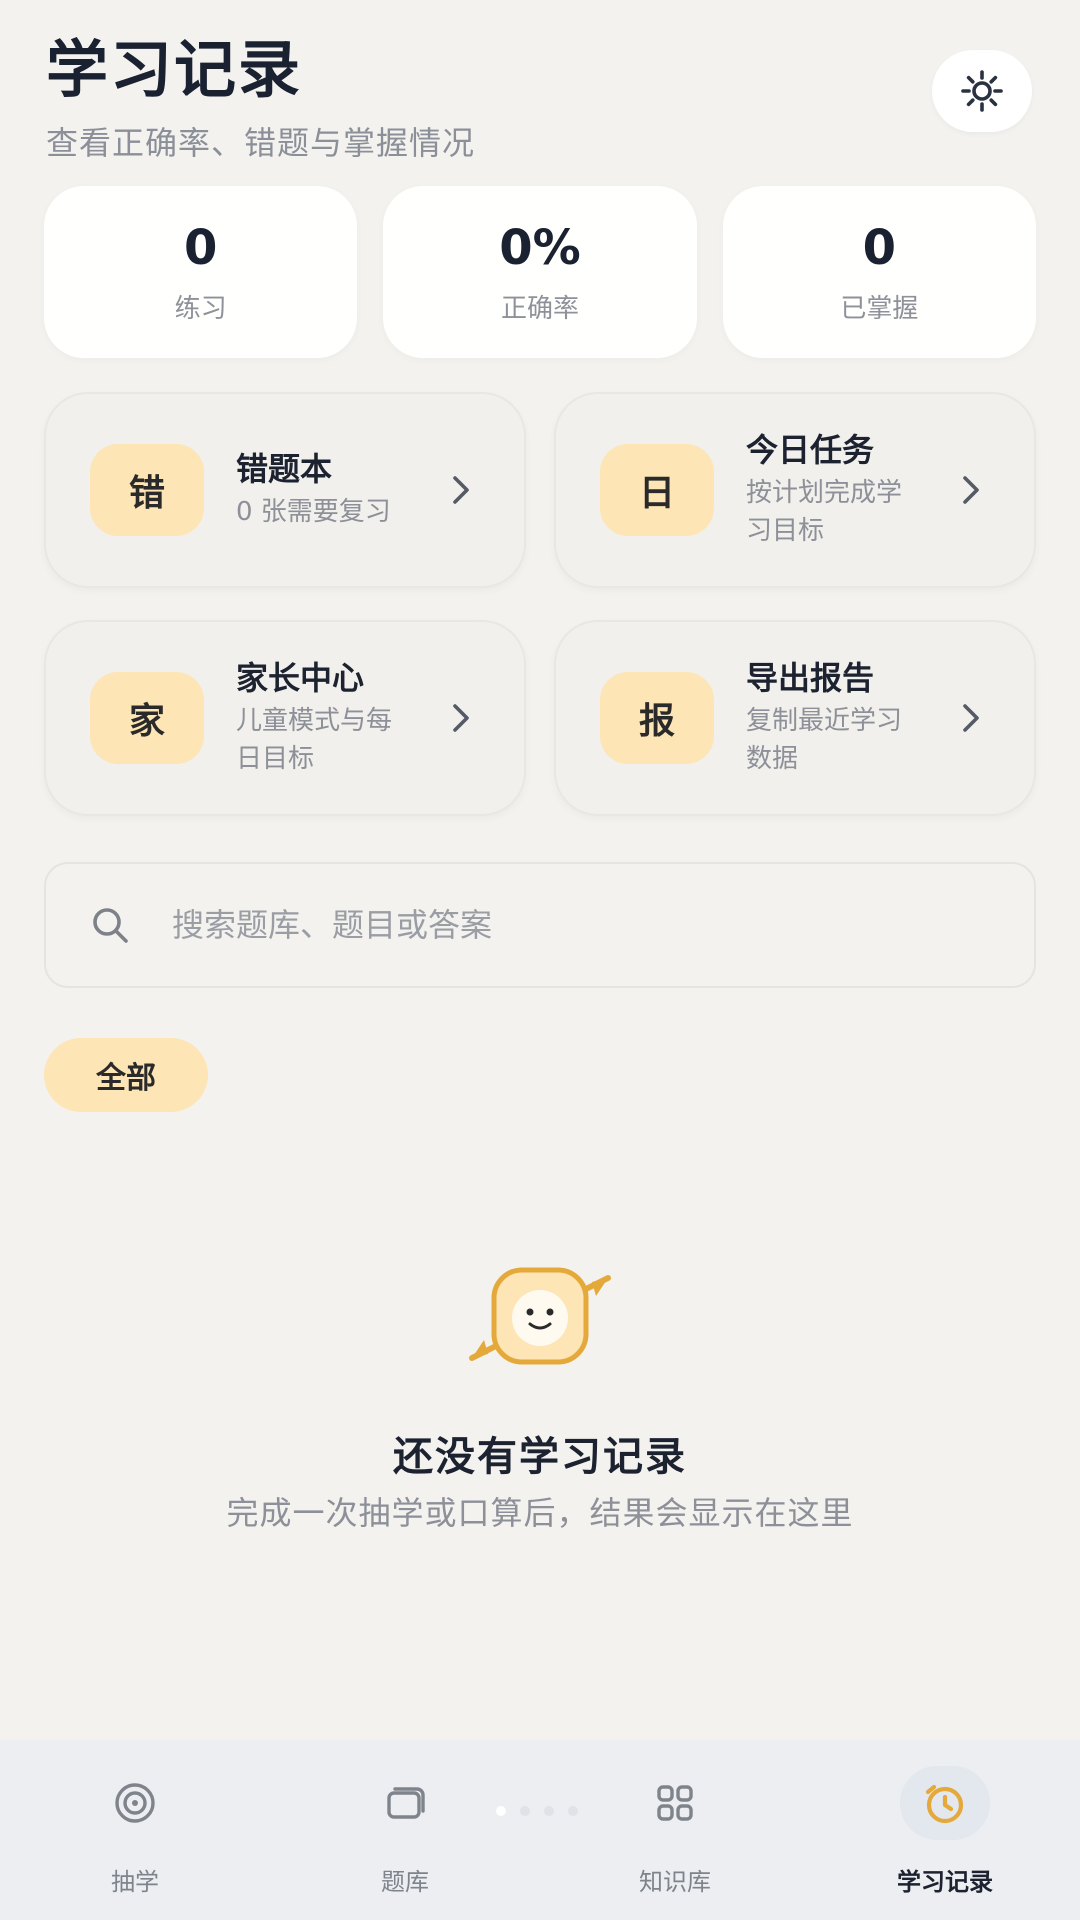 This screenshot has height=1920, width=1080. Describe the element at coordinates (572, 925) in the screenshot. I see `search-input` at that location.